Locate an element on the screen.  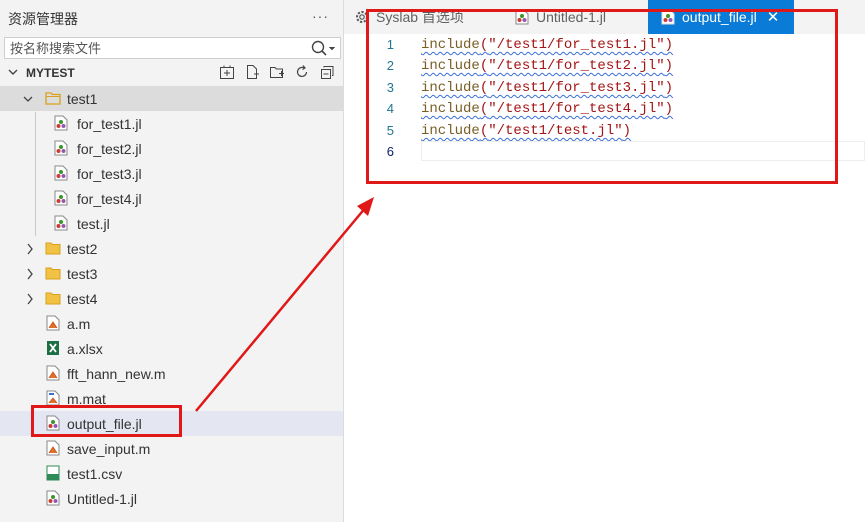
tree-item-label: a.m is located at coordinates (79, 323).